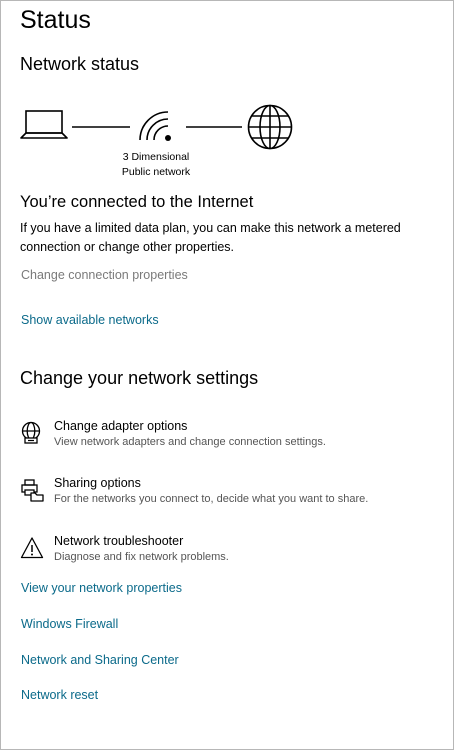 Image resolution: width=454 pixels, height=750 pixels. I want to click on globe-icon, so click(270, 127).